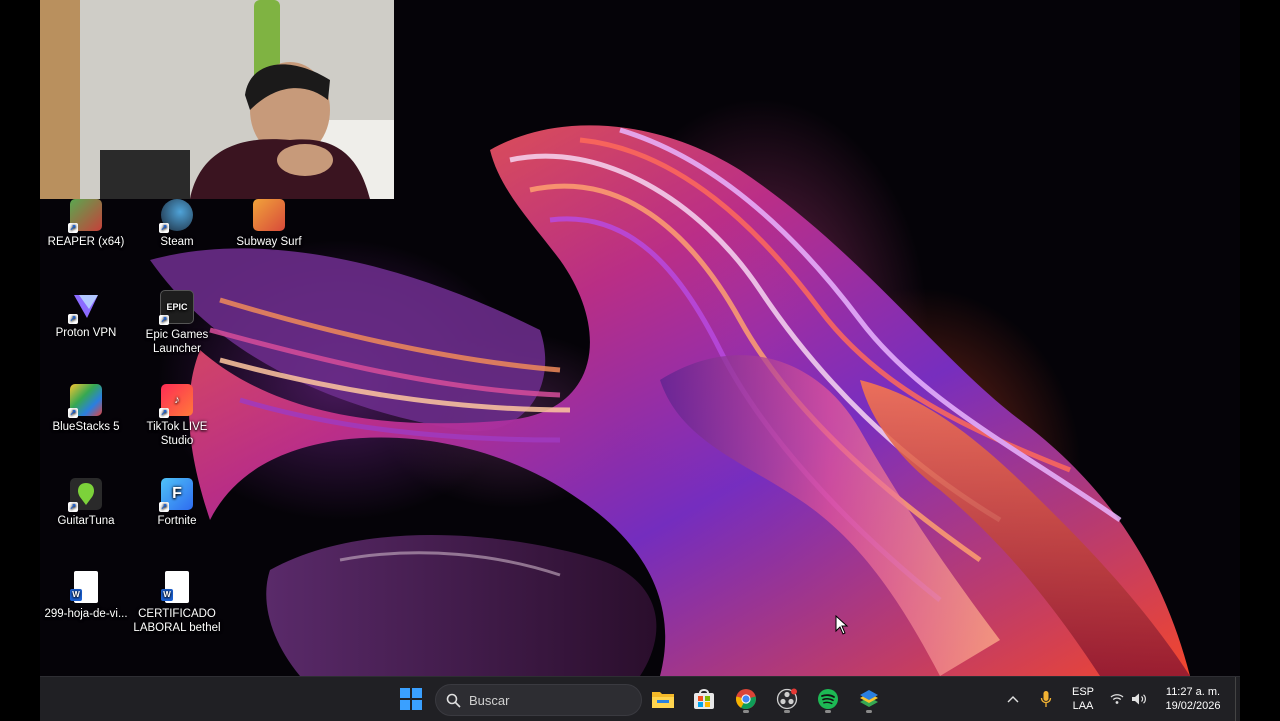 This screenshot has height=721, width=1280. Describe the element at coordinates (842, 625) in the screenshot. I see `mouse-cursor-icon` at that location.